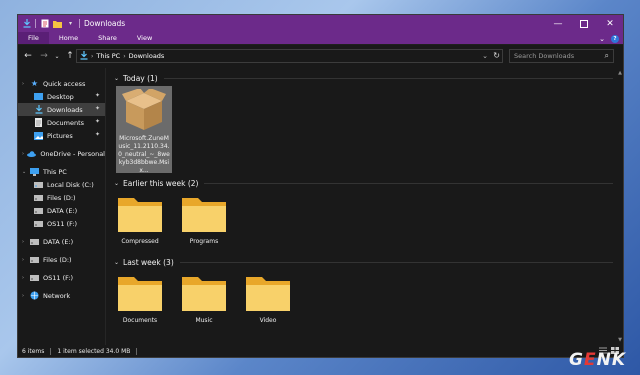 This screenshot has height=375, width=640. I want to click on folder-item-label: Documents, so click(140, 320).